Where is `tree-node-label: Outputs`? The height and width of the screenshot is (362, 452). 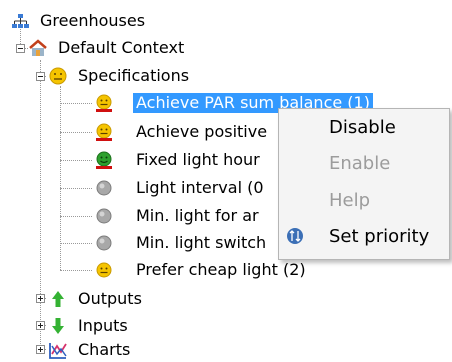 tree-node-label: Outputs is located at coordinates (110, 298).